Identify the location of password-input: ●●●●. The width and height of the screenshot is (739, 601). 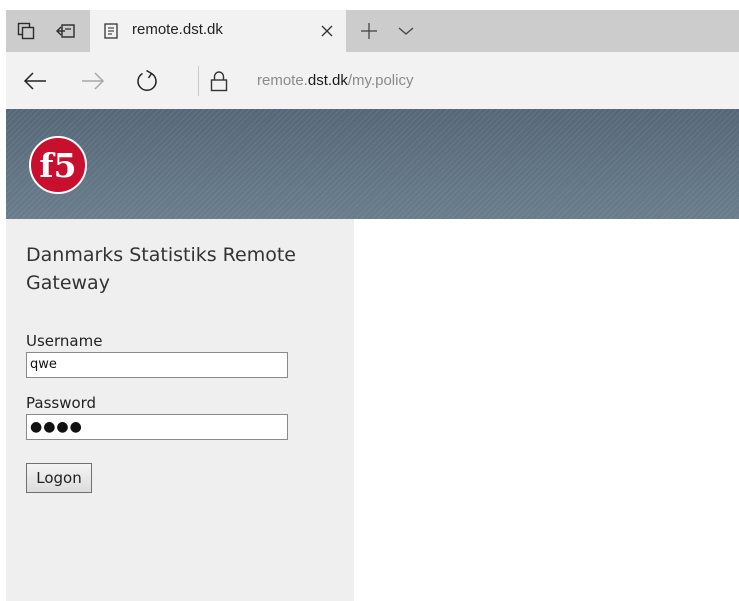
(157, 427).